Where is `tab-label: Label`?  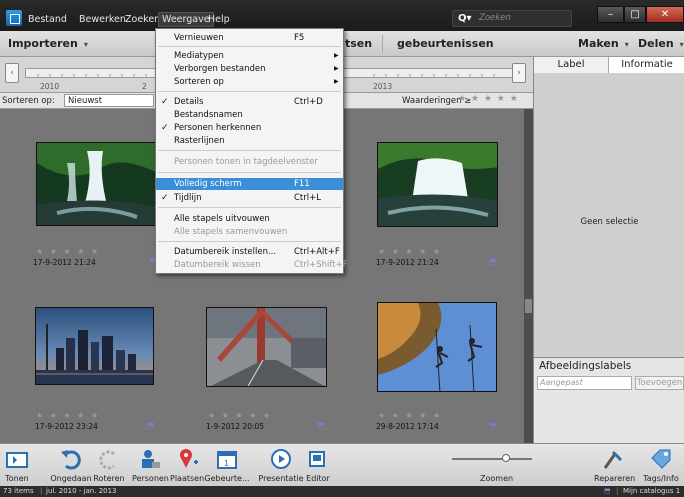 tab-label: Label is located at coordinates (571, 65).